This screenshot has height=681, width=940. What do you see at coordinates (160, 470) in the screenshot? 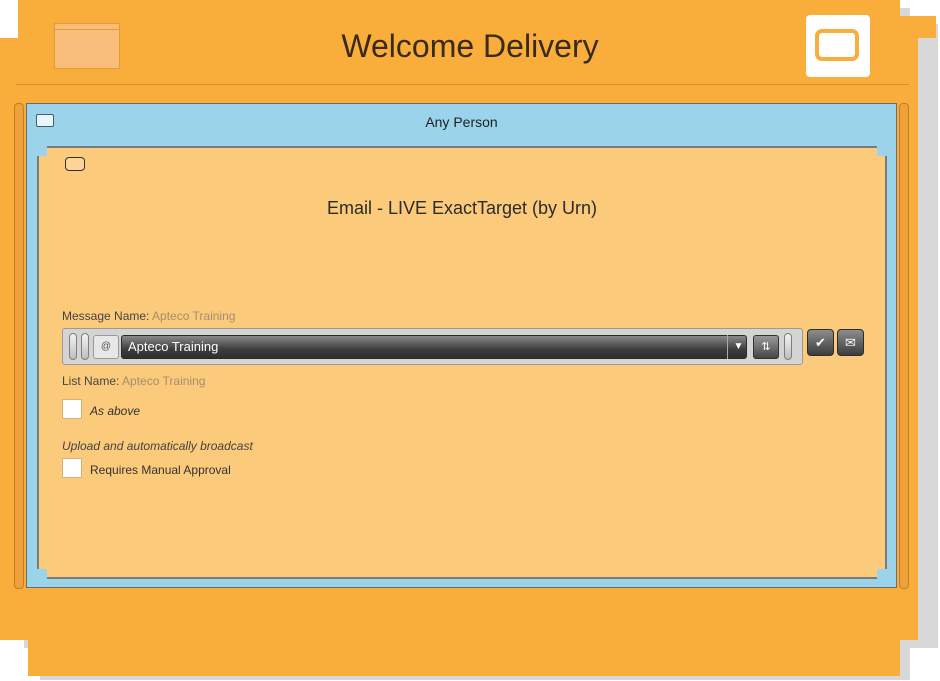
I see `manual-approval-label: Requires Manual Approval` at bounding box center [160, 470].